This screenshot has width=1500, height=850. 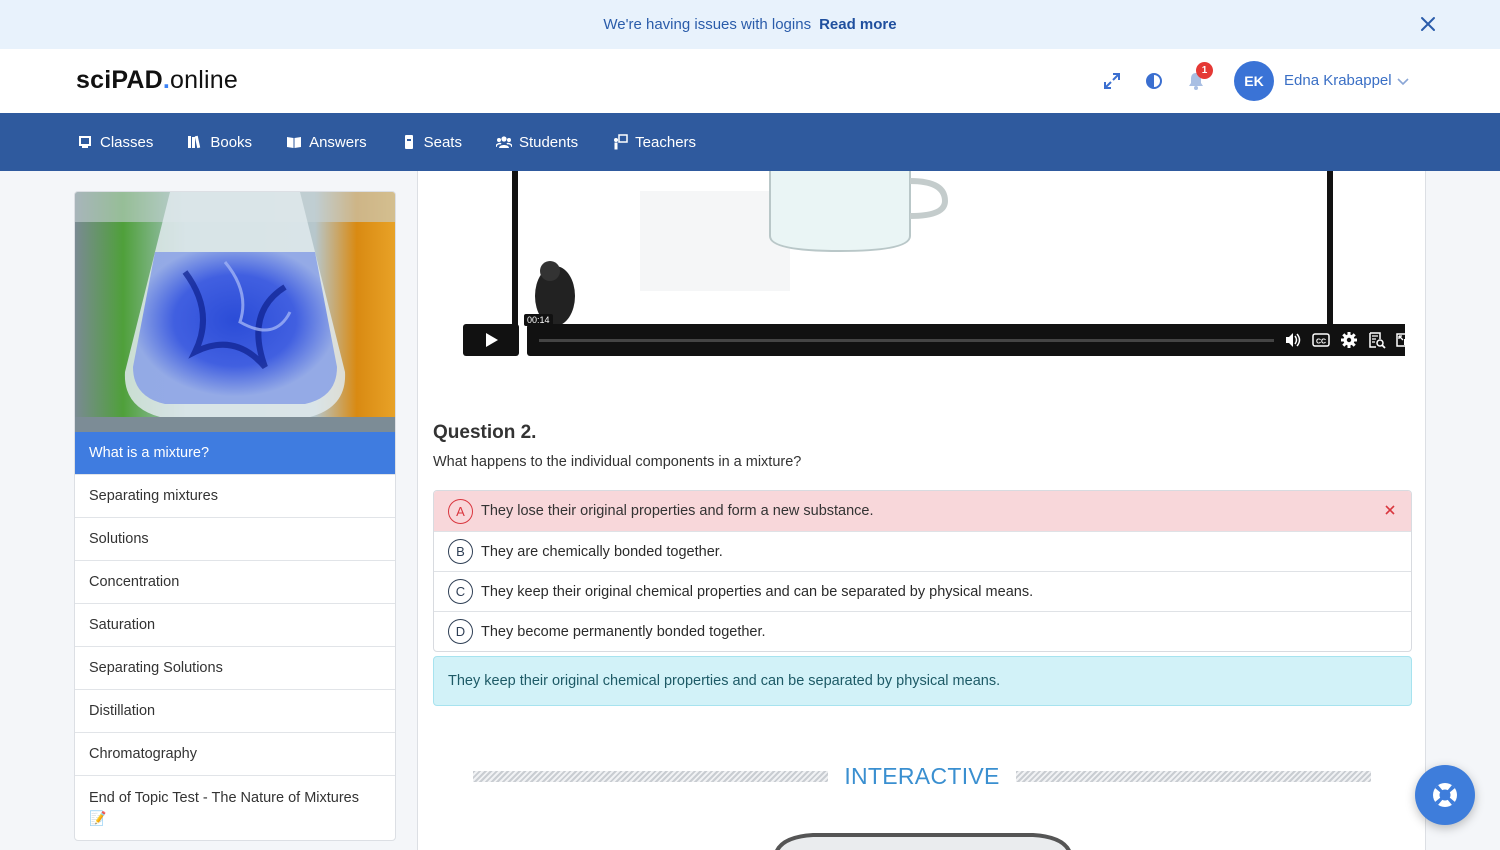 I want to click on option-b: B They are chemically bonded together., so click(x=922, y=551).